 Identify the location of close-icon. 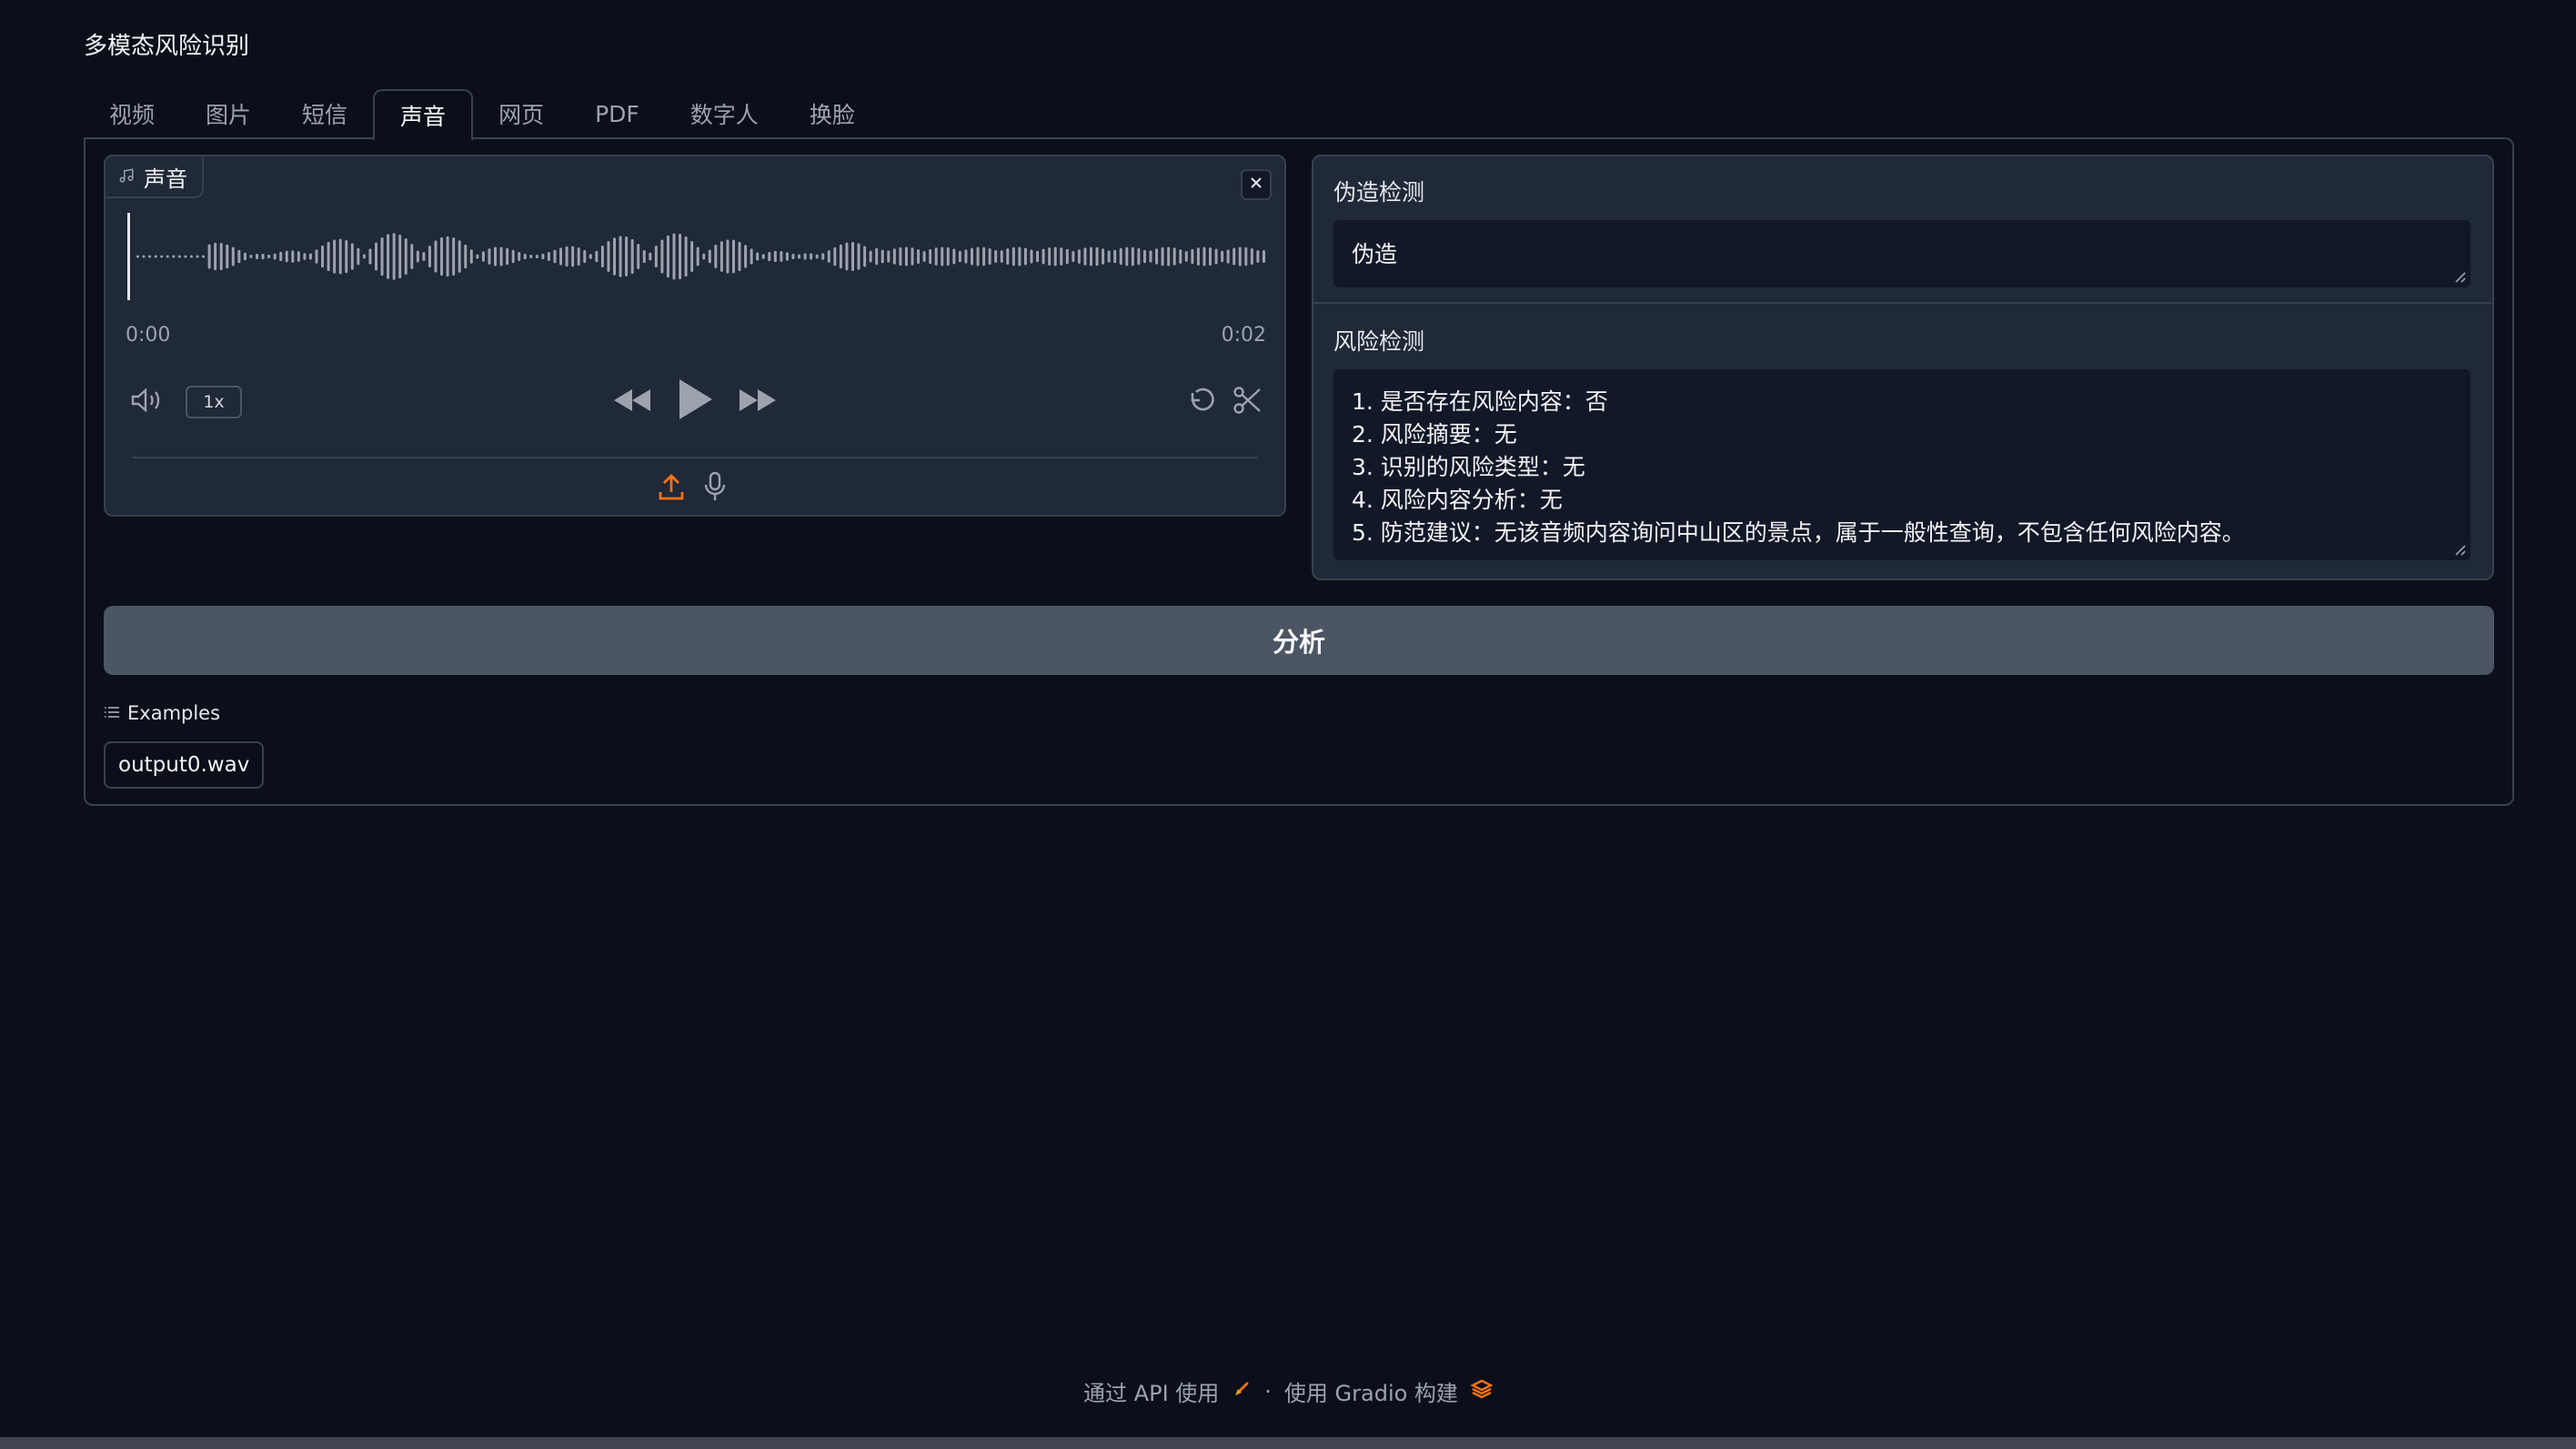
(1256, 185).